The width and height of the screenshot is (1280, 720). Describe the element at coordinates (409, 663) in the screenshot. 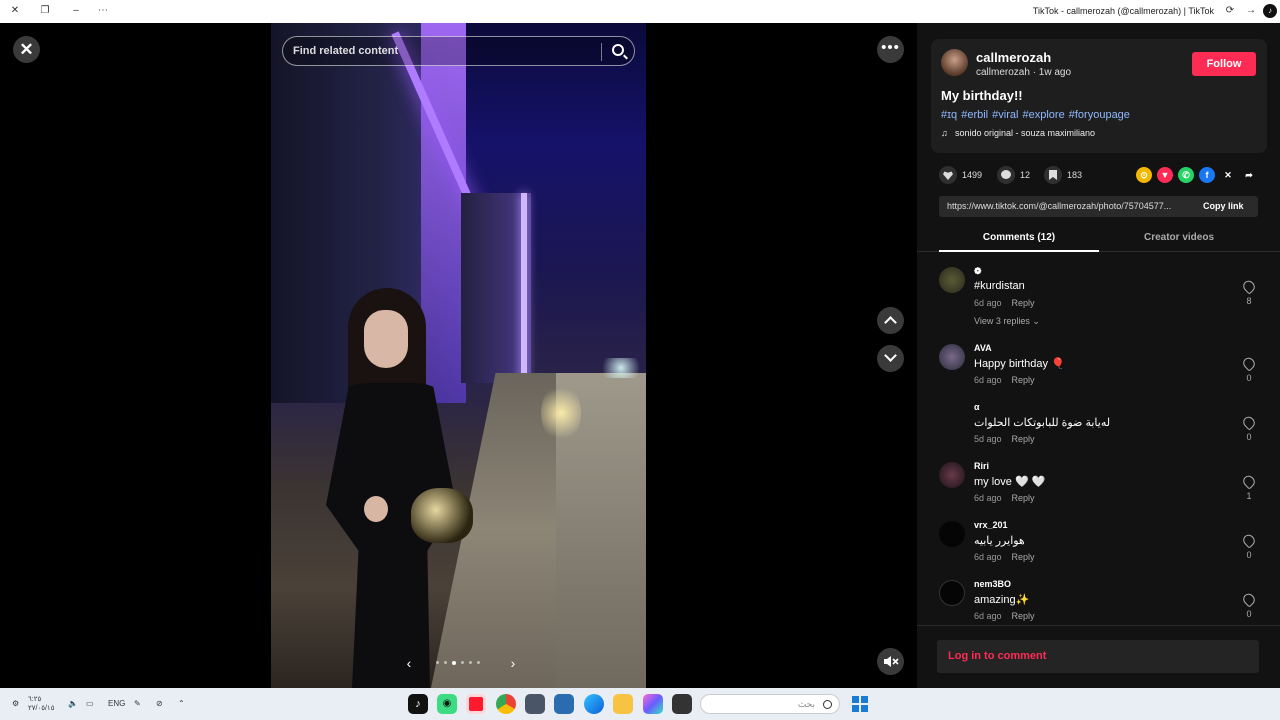

I see `carousel-prev-button: ‹` at that location.